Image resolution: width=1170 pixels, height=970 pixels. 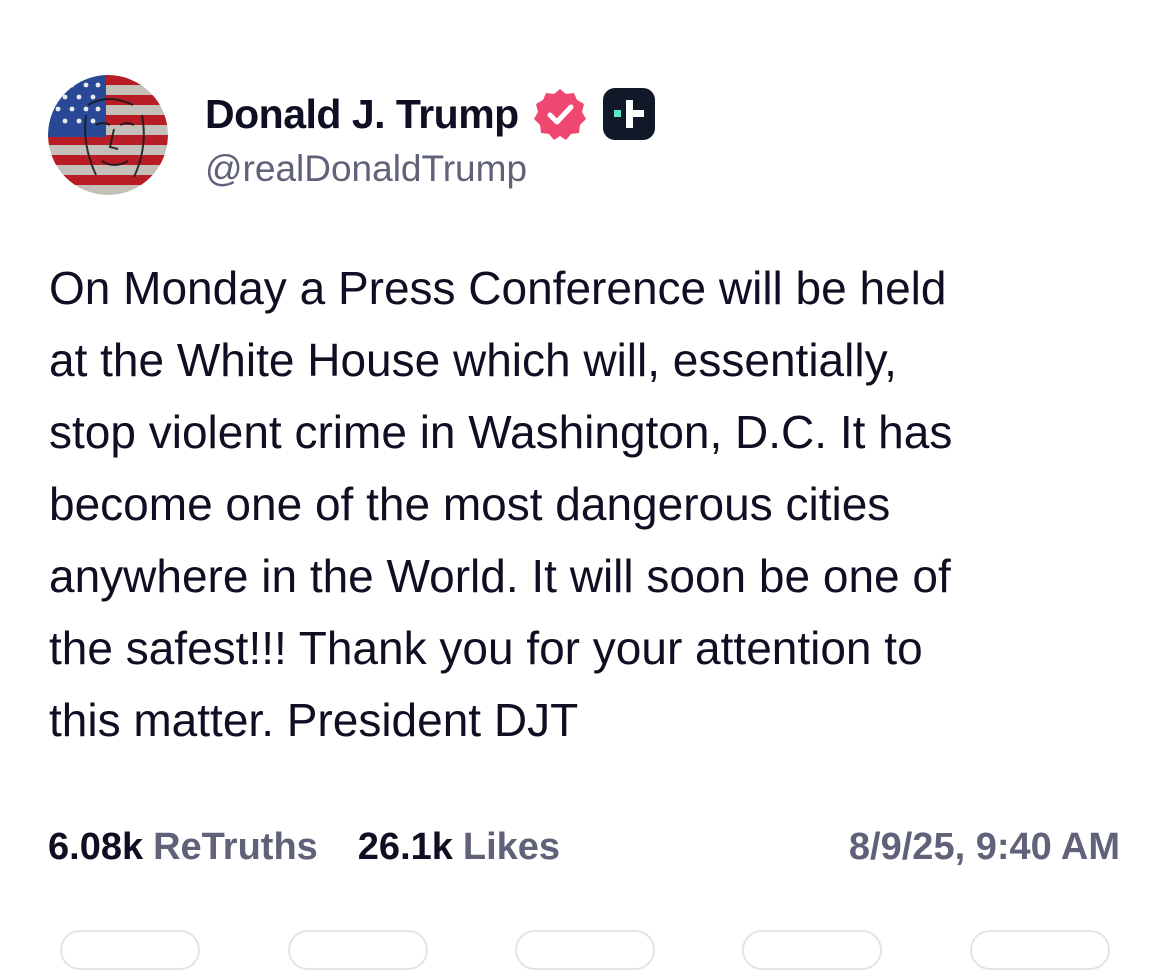 I want to click on post-action-bar, so click(x=585, y=950).